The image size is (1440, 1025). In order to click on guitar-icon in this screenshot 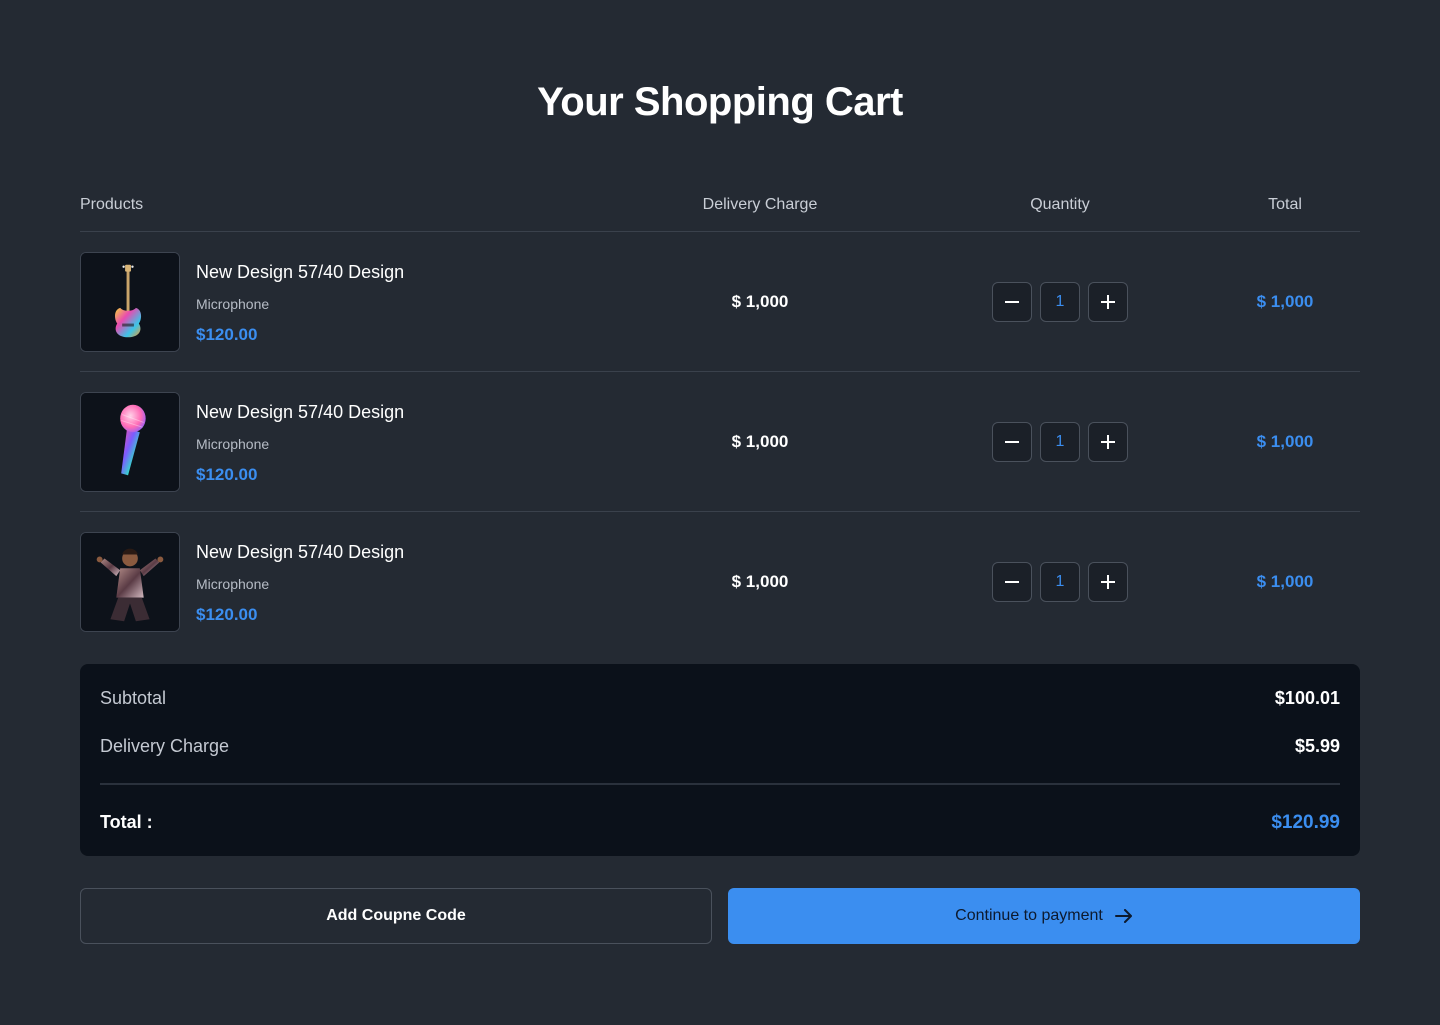, I will do `click(130, 302)`.